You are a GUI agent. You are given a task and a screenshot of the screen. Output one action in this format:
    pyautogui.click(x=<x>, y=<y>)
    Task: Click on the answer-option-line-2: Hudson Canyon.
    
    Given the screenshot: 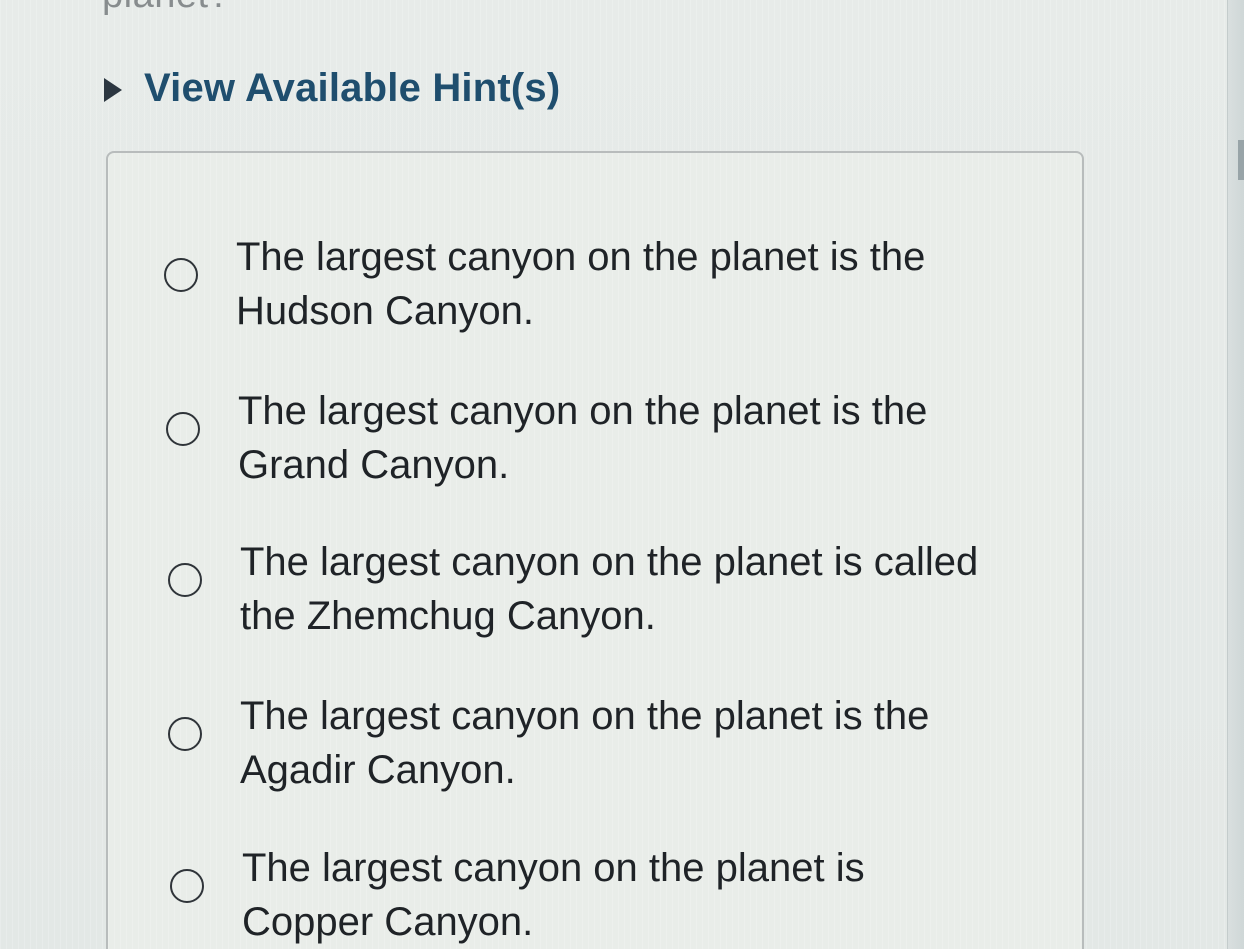 What is the action you would take?
    pyautogui.click(x=385, y=311)
    